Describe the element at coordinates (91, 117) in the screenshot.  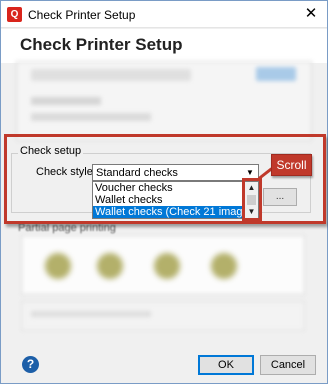
I see `printer-note-row` at that location.